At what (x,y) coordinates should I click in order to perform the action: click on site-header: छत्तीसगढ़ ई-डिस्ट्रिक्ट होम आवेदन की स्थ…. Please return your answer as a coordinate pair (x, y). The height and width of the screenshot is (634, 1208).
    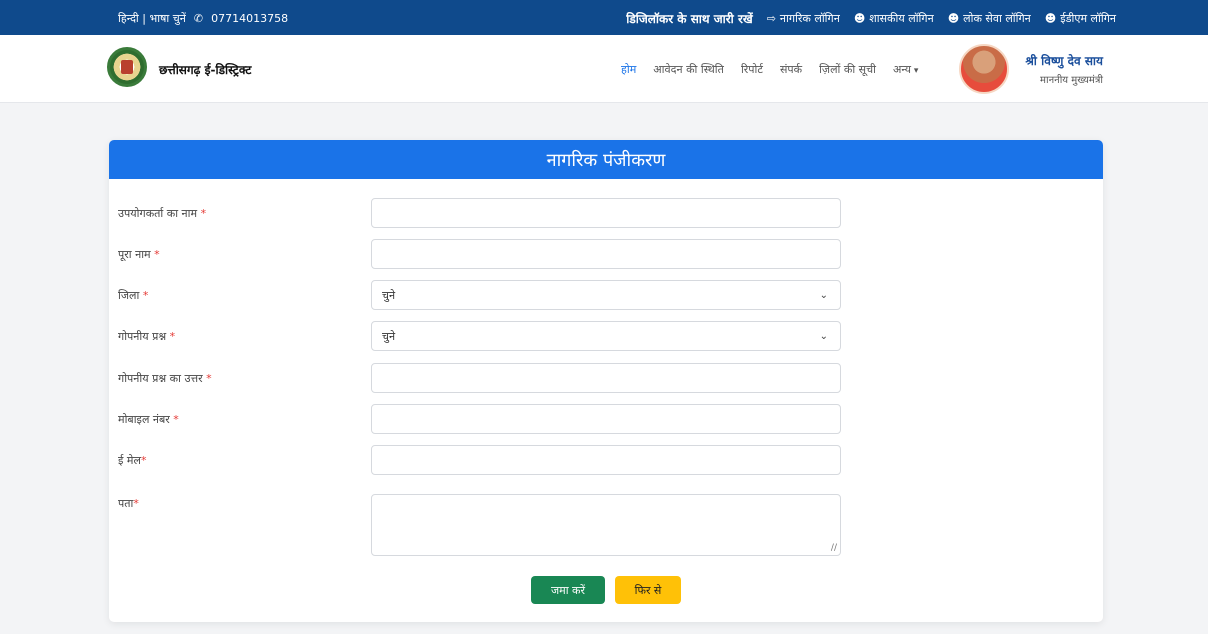
    Looking at the image, I should click on (604, 69).